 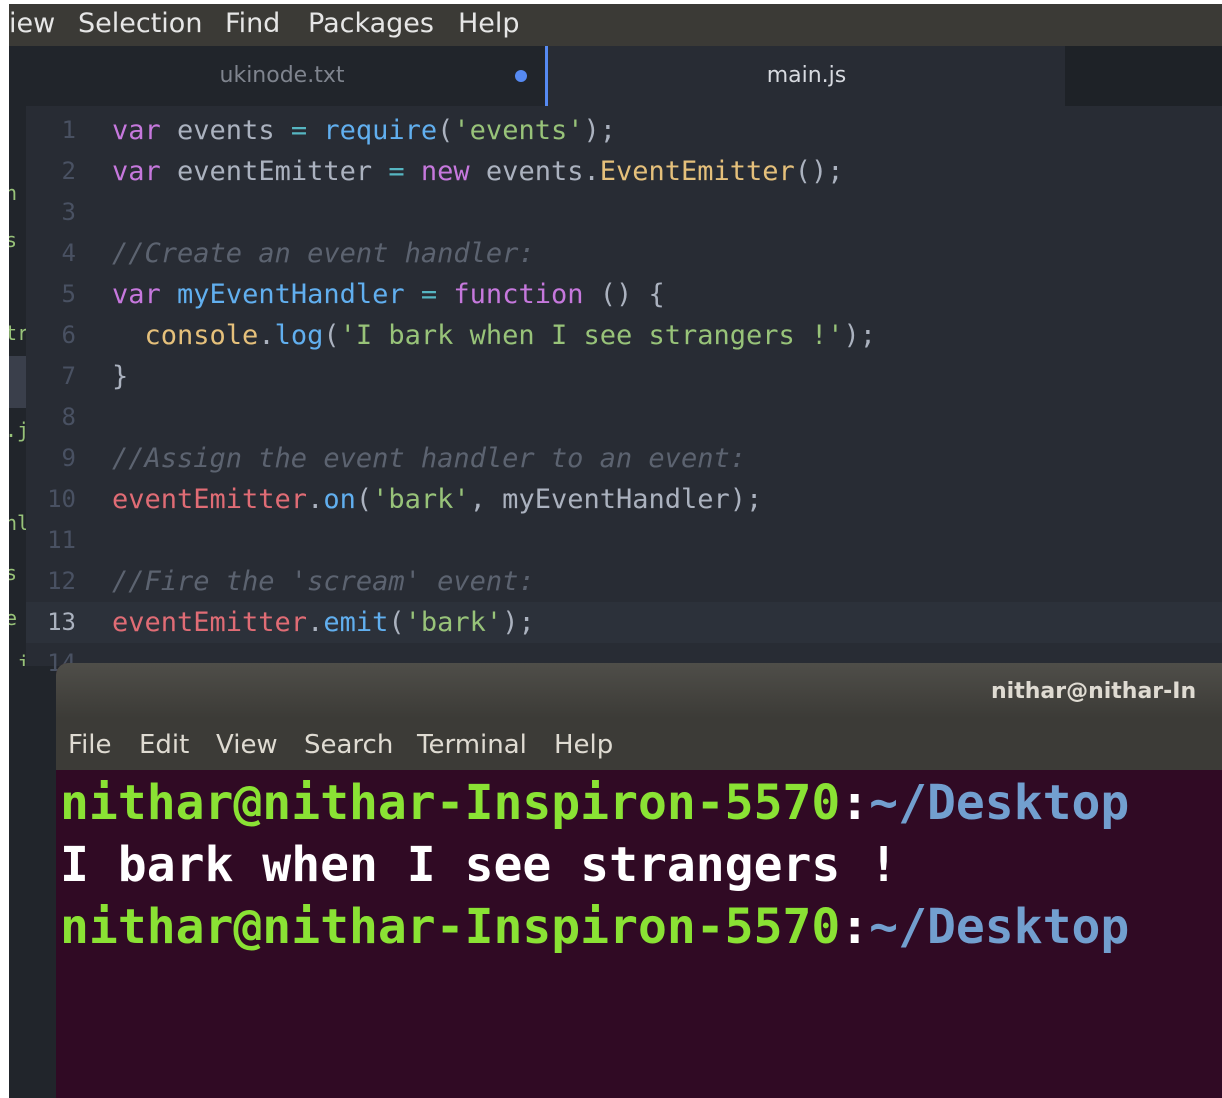 What do you see at coordinates (615, 25) in the screenshot?
I see `app-menubar: iew Selection Find Packages Help` at bounding box center [615, 25].